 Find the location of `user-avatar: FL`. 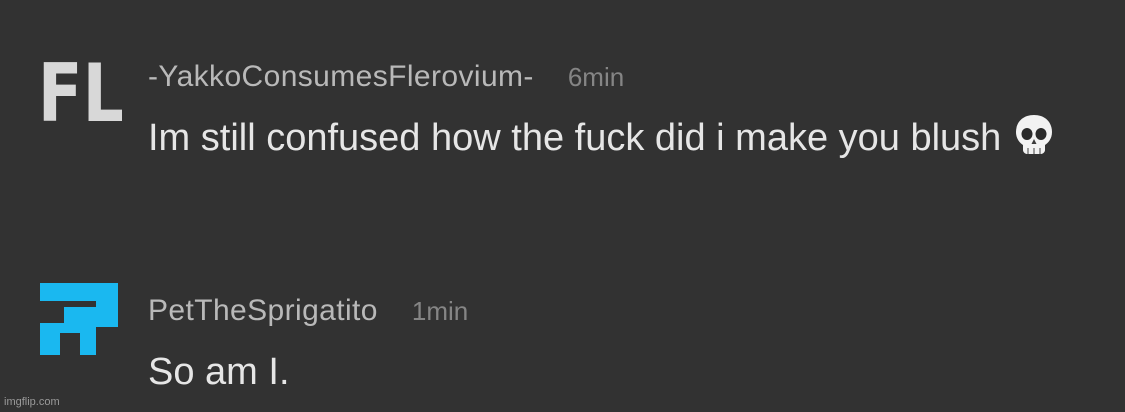

user-avatar: FL is located at coordinates (81, 85).